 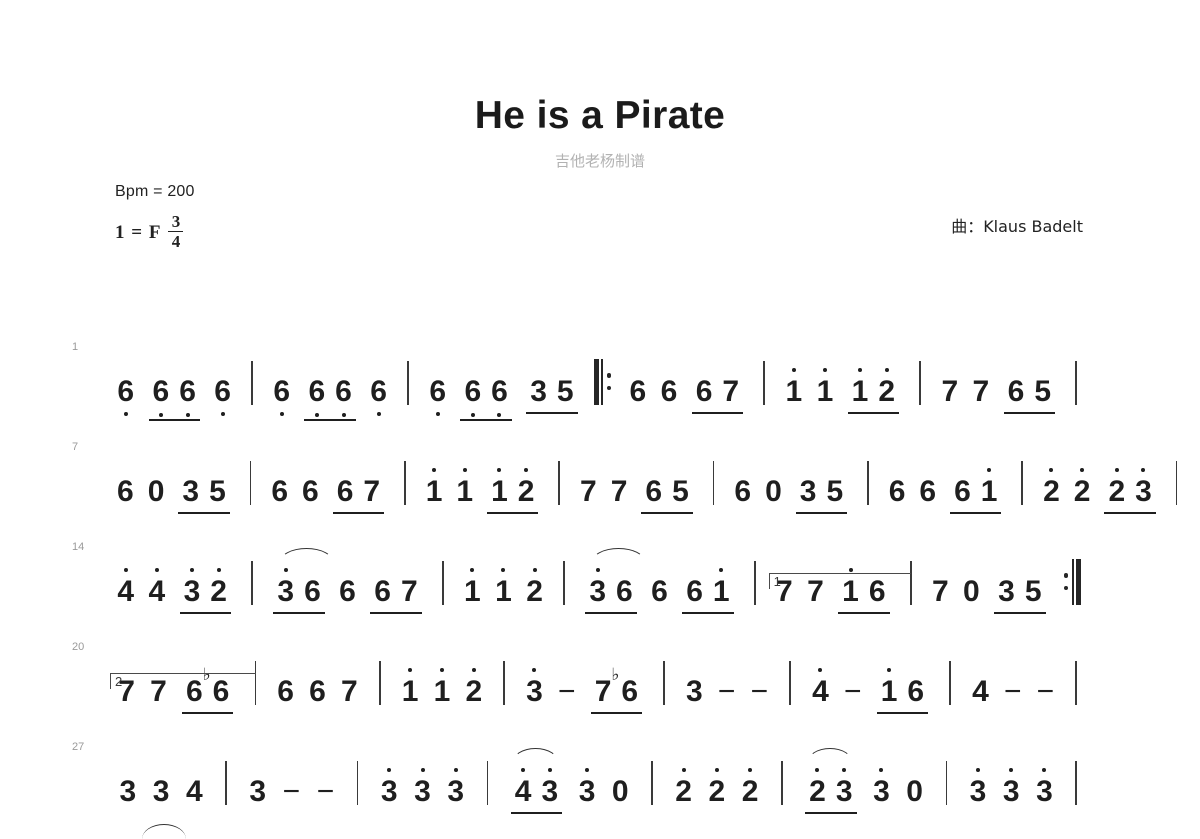 What do you see at coordinates (596, 381) in the screenshot?
I see `repeat-thick-bar` at bounding box center [596, 381].